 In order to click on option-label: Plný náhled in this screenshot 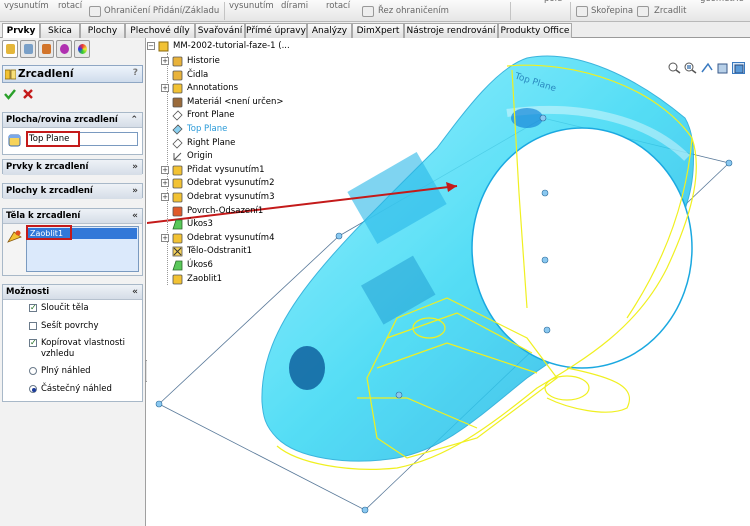, I will do `click(66, 371)`.